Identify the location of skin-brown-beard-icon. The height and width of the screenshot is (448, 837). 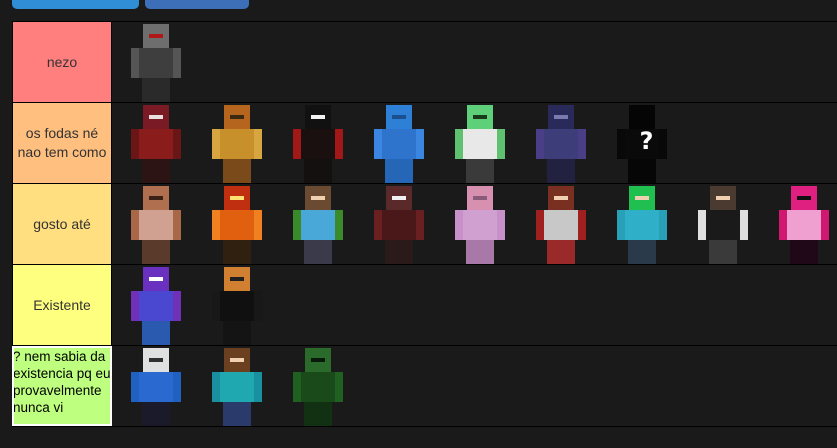
(160, 224).